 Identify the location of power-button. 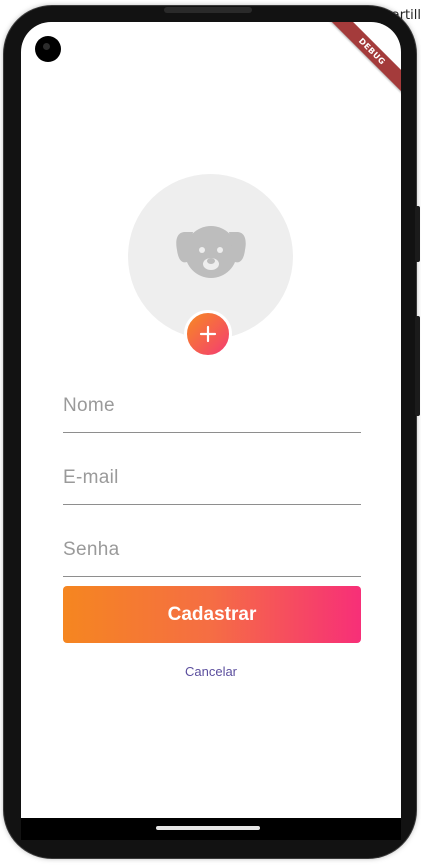
(417, 366).